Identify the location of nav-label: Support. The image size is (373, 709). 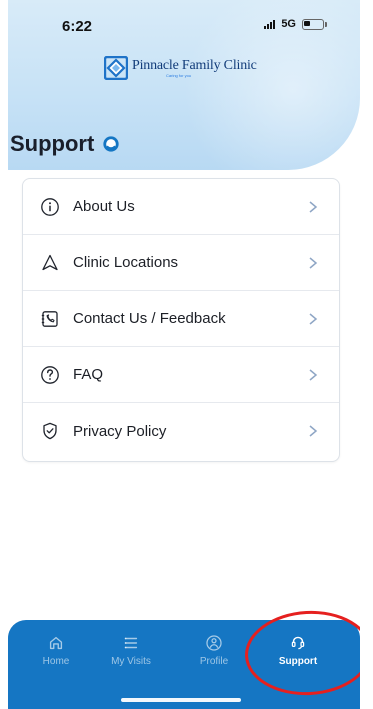
(298, 661).